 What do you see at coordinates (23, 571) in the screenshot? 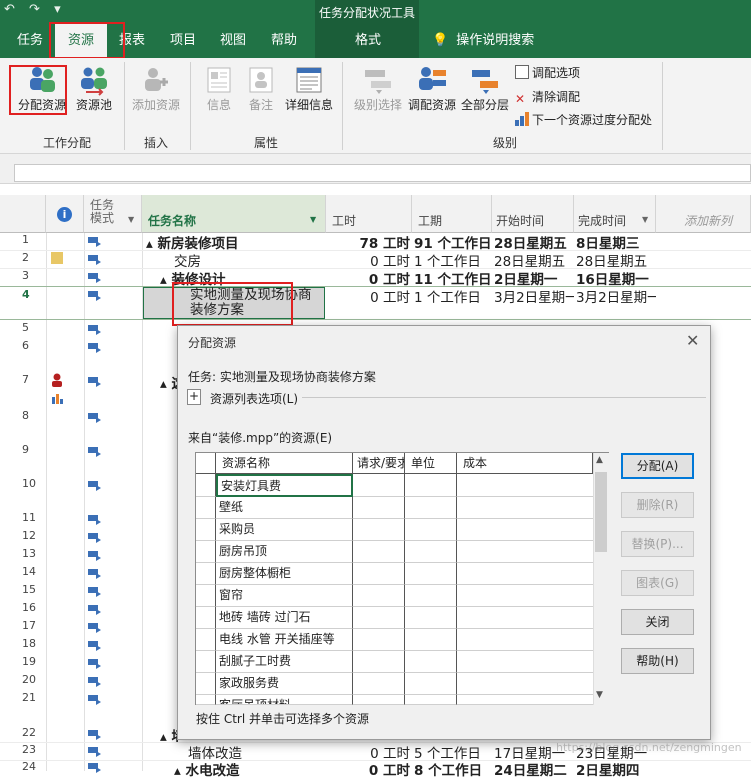
I see `row-number: 14` at bounding box center [23, 571].